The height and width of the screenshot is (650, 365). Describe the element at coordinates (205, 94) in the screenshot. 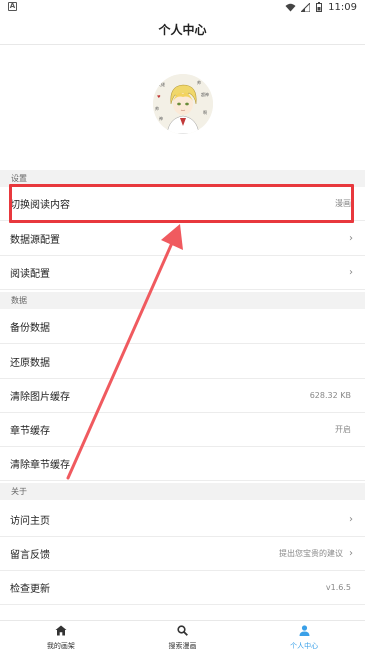

I see `svg-text: 超神` at that location.